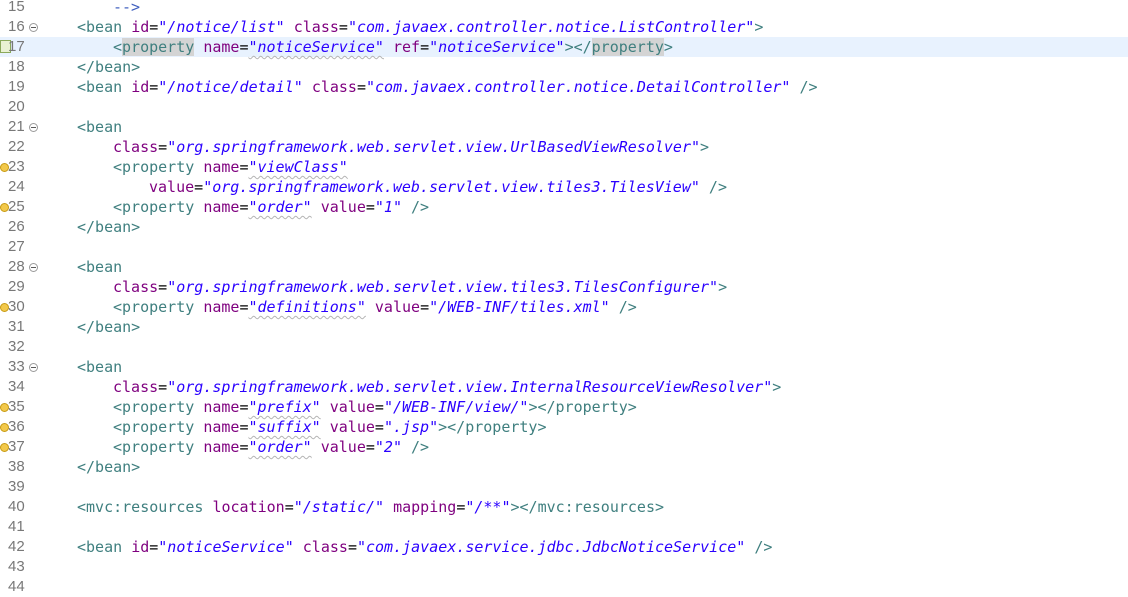 This screenshot has height=597, width=1128. Describe the element at coordinates (564, 267) in the screenshot. I see `code-line-28: 28 <bean` at that location.